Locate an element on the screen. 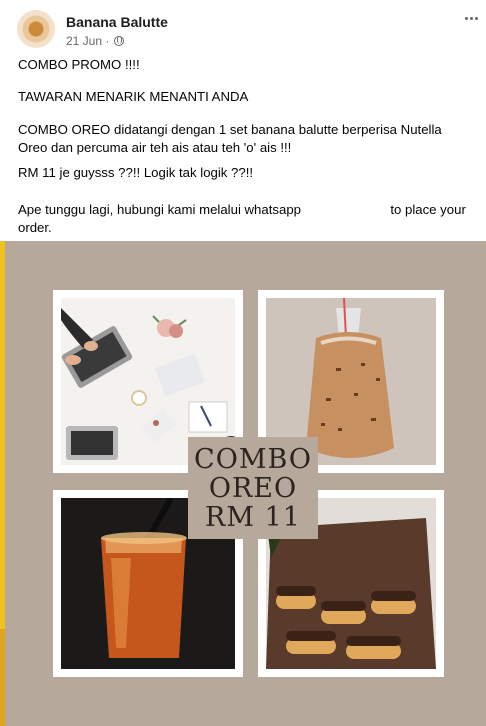 This screenshot has height=726, width=486. globe-icon is located at coordinates (119, 41).